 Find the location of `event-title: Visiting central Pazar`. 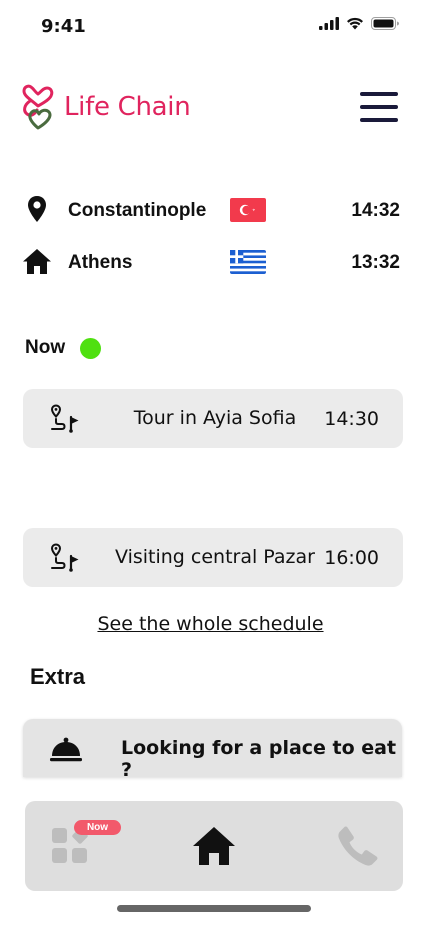

event-title: Visiting central Pazar is located at coordinates (215, 557).